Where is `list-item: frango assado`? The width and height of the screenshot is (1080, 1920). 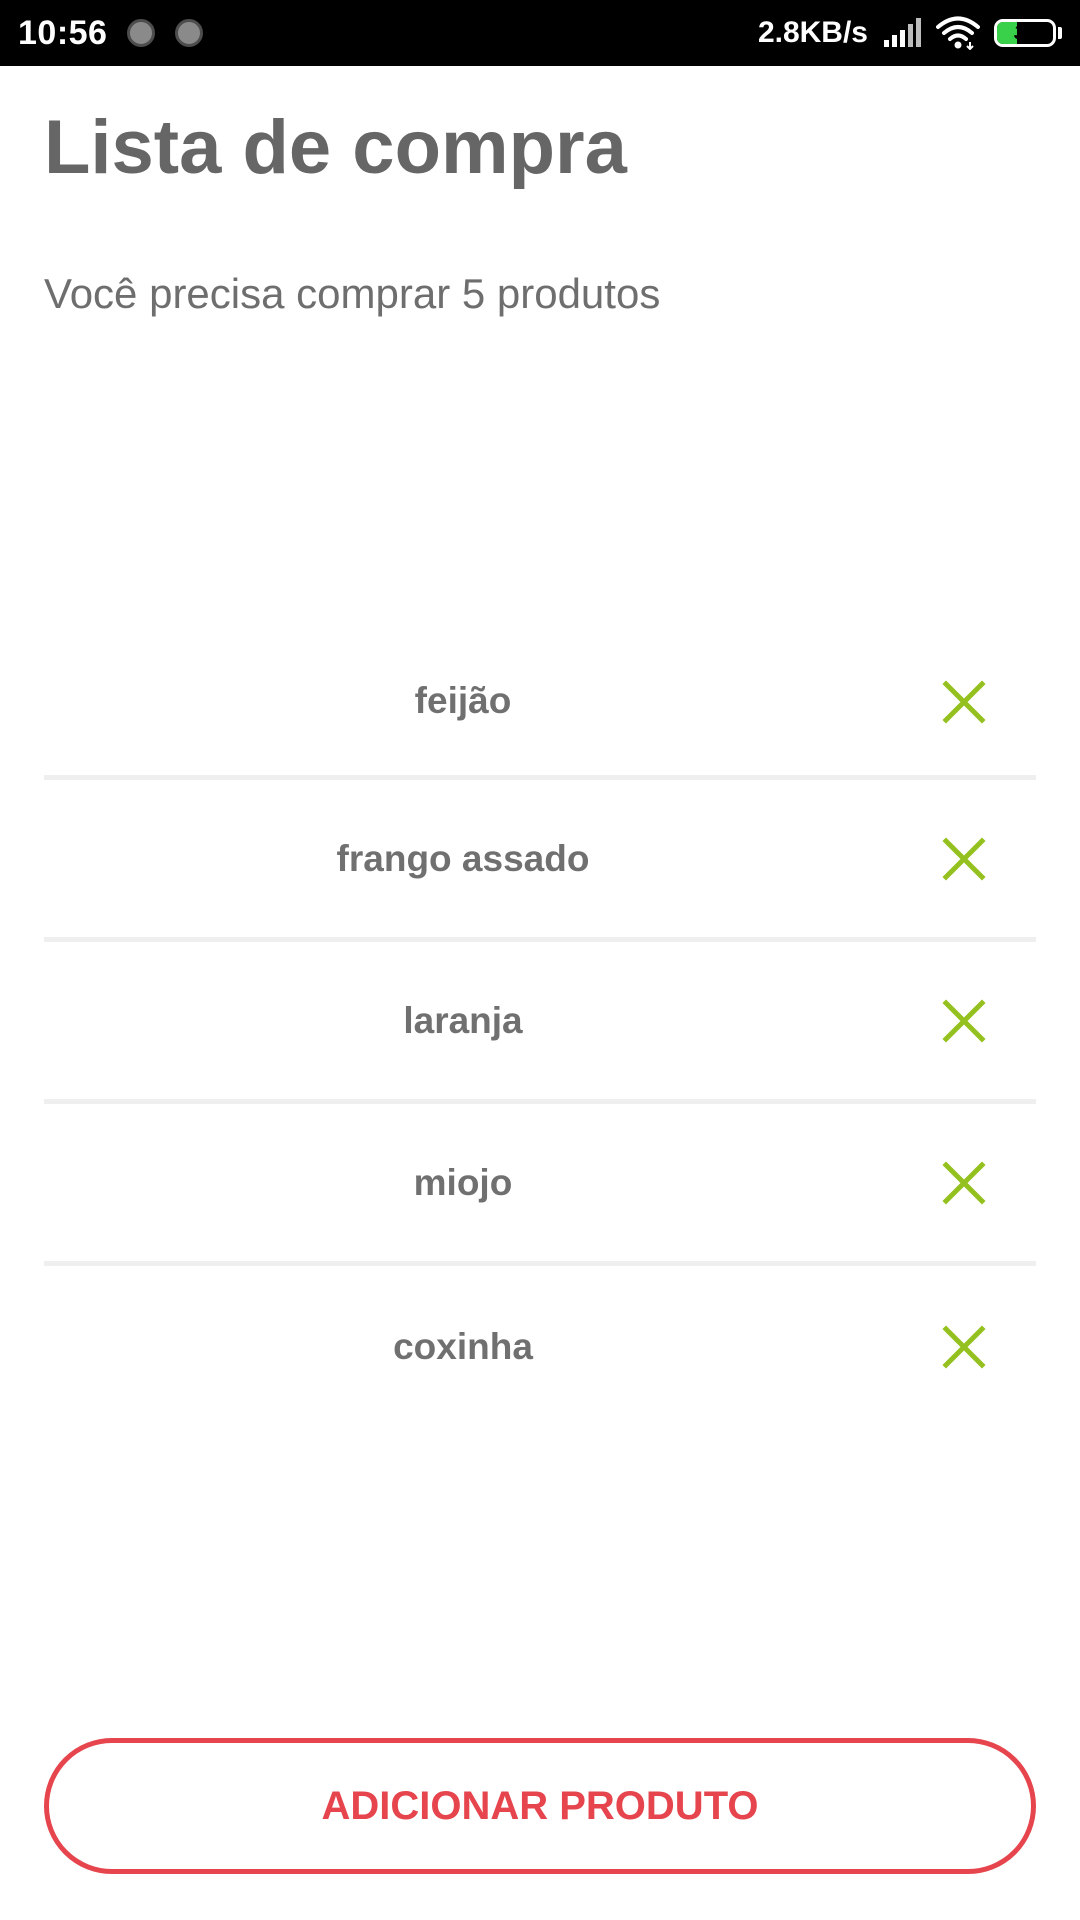
list-item: frango assado is located at coordinates (540, 861).